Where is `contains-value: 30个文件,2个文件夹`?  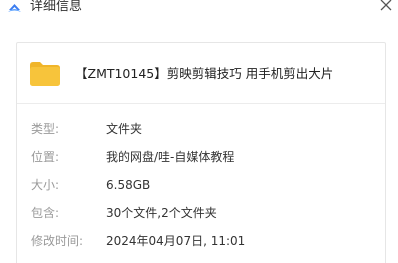 contains-value: 30个文件,2个文件夹 is located at coordinates (161, 213).